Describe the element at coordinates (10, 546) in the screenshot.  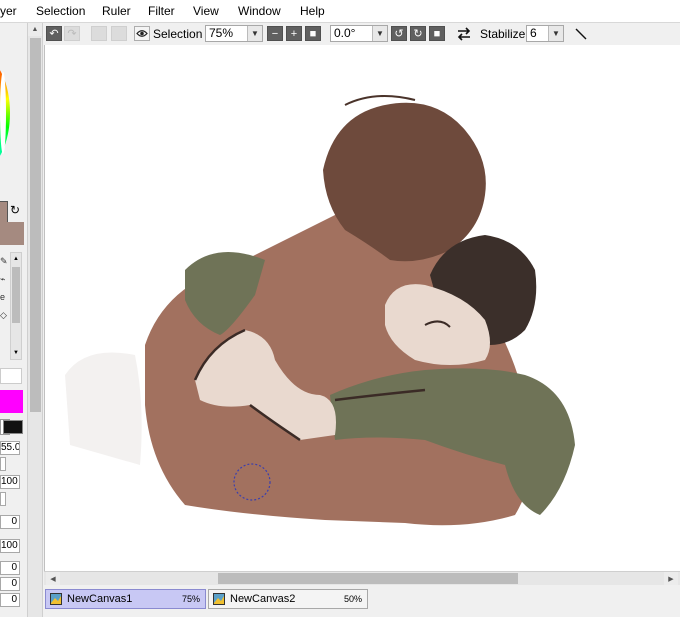
I see `dilution-field: 100` at that location.